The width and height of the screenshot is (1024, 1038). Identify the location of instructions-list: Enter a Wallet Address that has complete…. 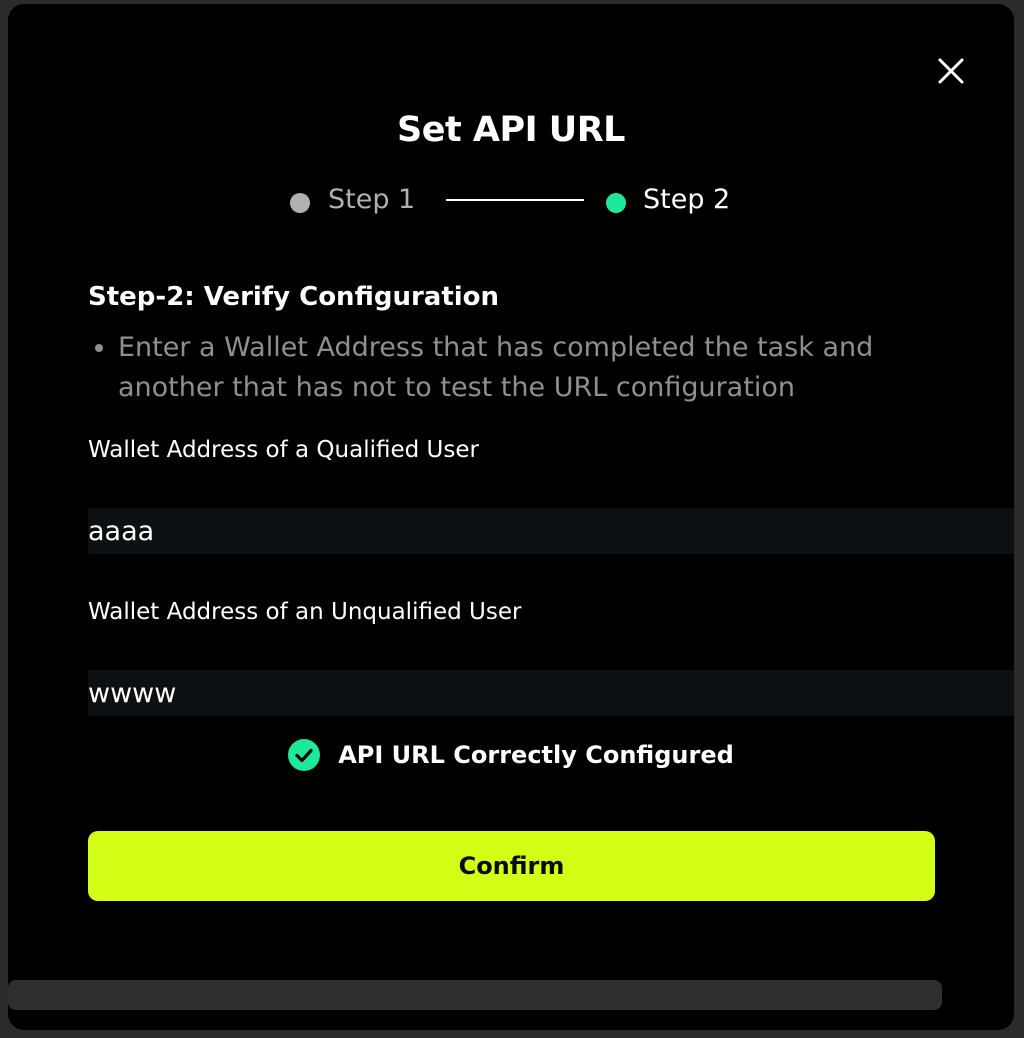
(508, 368).